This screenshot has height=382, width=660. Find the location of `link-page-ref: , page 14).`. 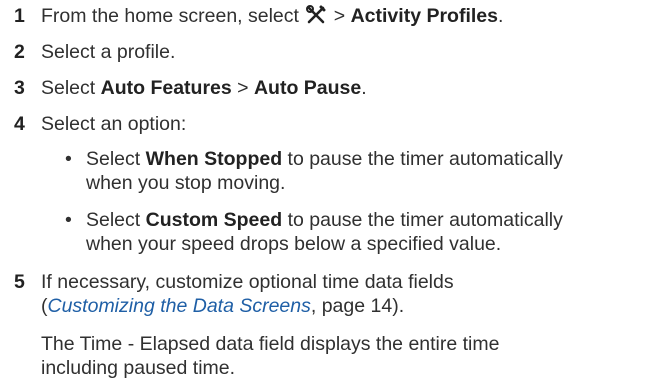

link-page-ref: , page 14). is located at coordinates (357, 306).